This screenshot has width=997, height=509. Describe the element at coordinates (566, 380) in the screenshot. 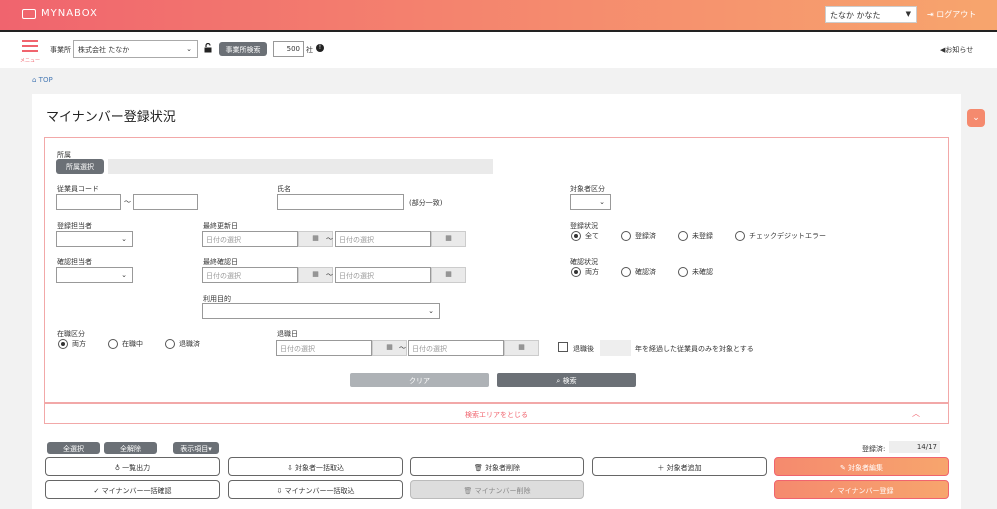

I see `search-button: ⌕ 検索` at that location.